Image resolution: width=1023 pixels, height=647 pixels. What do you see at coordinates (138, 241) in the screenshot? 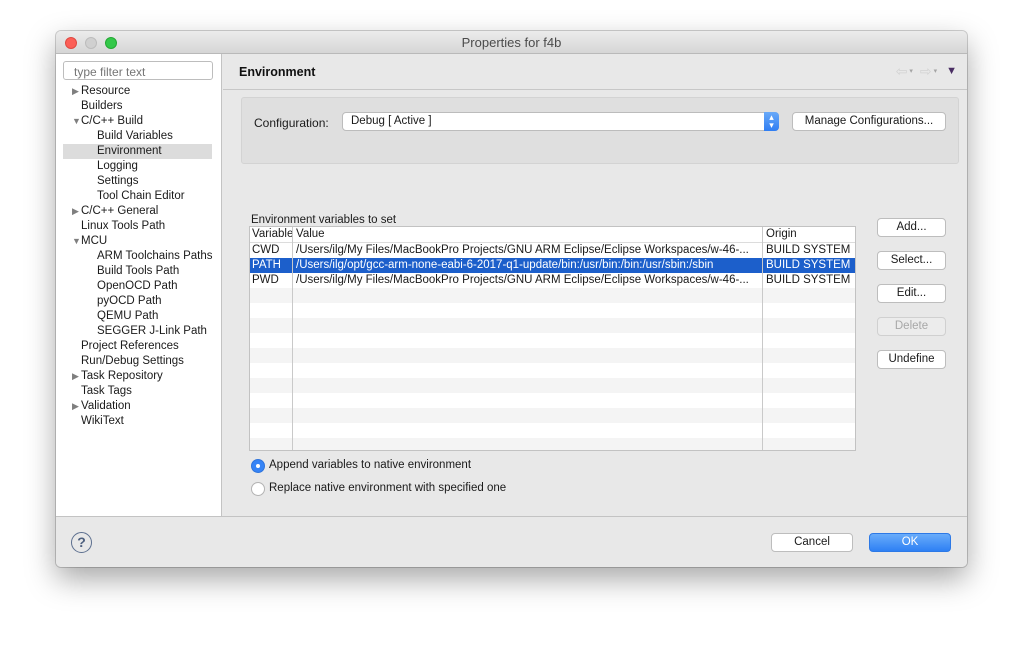
I see `sidebar-item-mcu: ▼ MCU` at bounding box center [138, 241].